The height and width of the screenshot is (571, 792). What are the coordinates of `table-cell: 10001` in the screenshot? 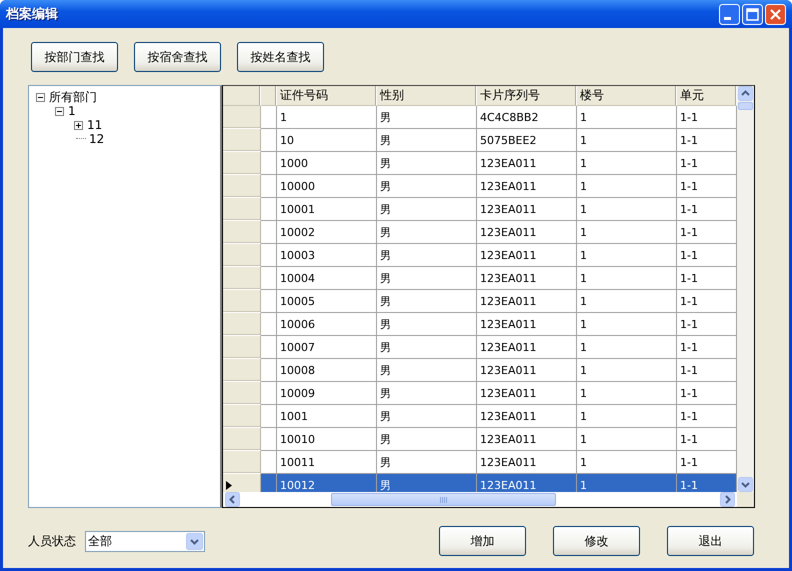 It's located at (327, 209).